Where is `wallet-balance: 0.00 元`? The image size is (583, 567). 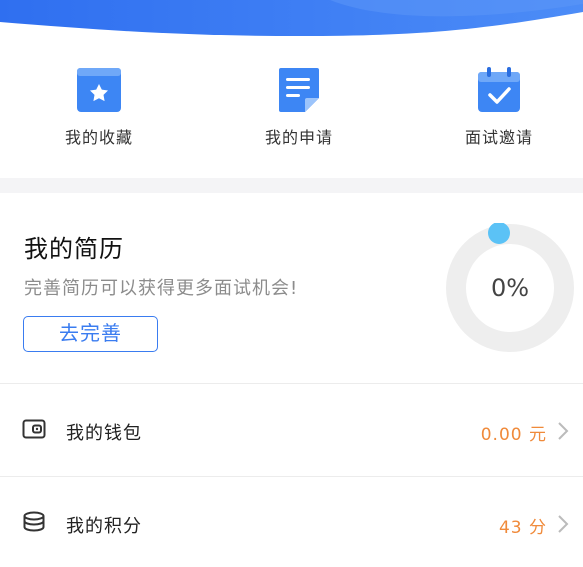
wallet-balance: 0.00 元 is located at coordinates (513, 435).